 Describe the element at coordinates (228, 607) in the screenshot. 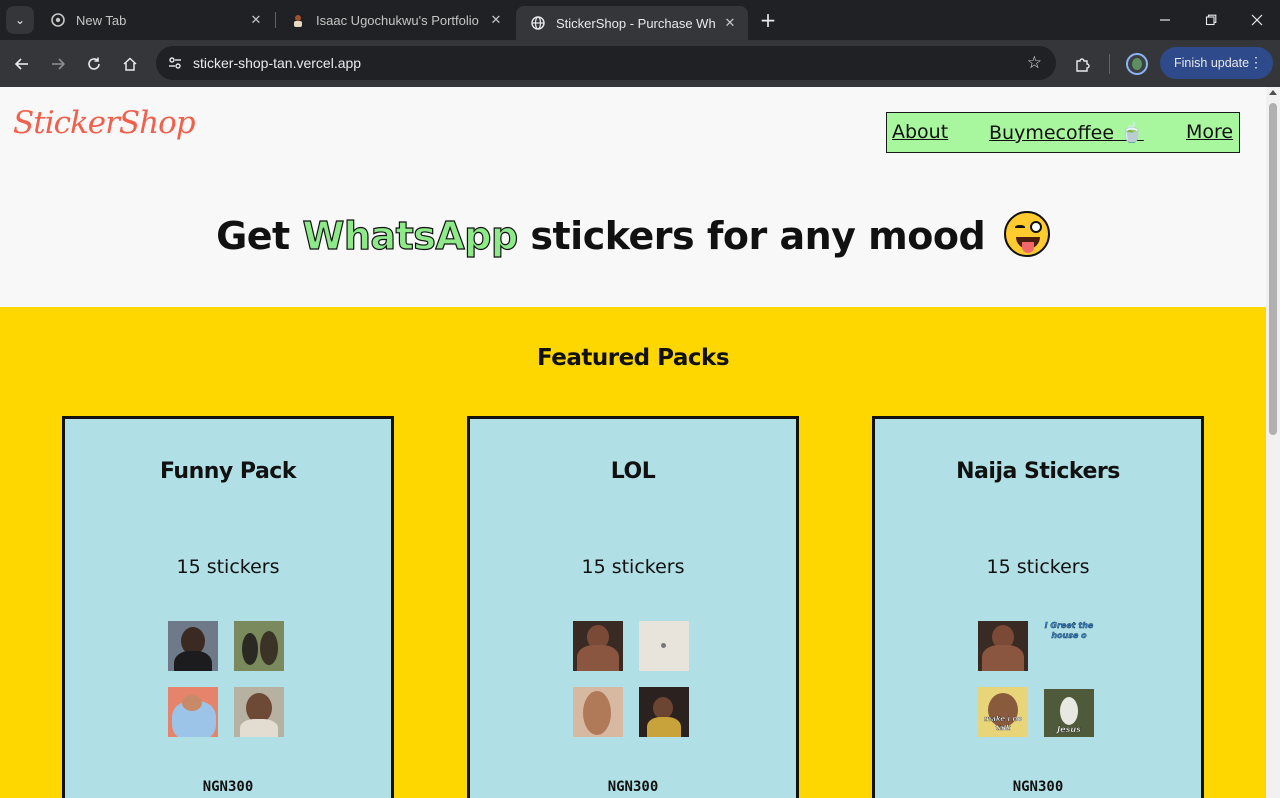

I see `sticker-pack-card: Funny Pack 15 stickers NGN300` at that location.